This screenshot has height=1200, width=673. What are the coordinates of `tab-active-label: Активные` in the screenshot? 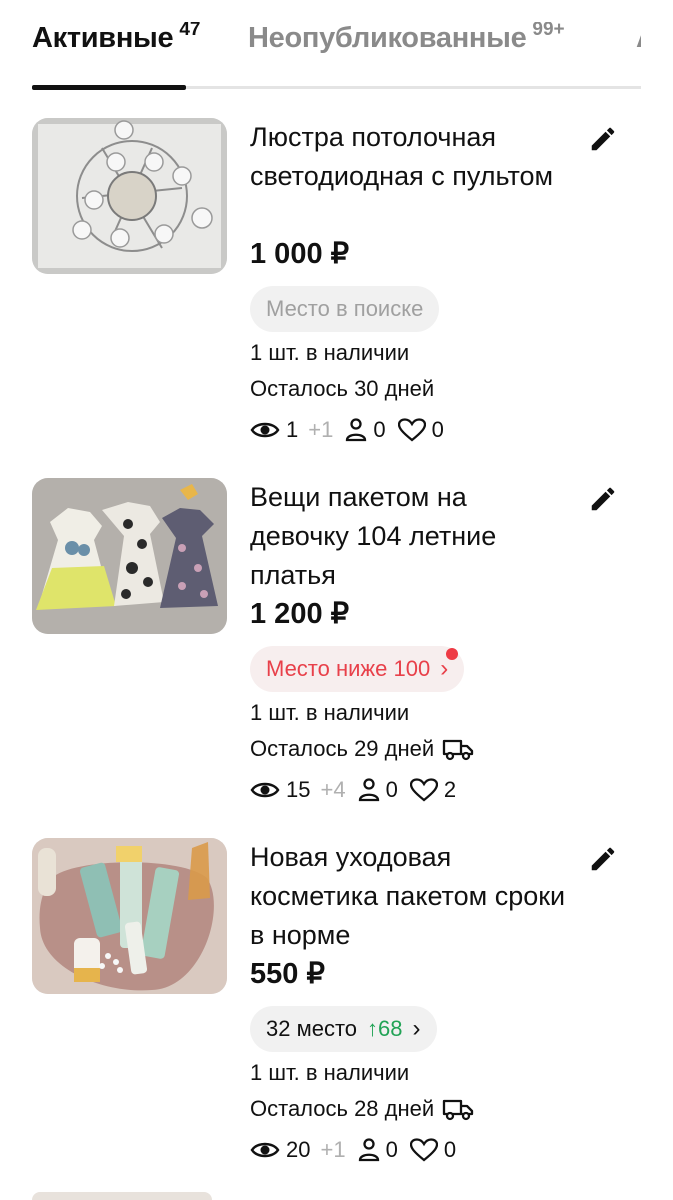 It's located at (103, 38).